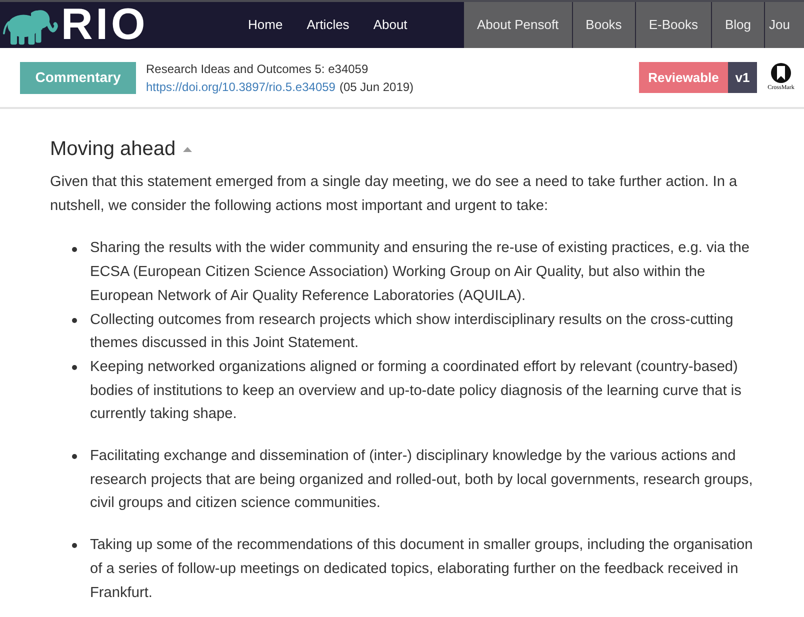 This screenshot has width=804, height=617. I want to click on doi-link: https://doi.org/10.3897/rio.5.e34059, so click(241, 87).